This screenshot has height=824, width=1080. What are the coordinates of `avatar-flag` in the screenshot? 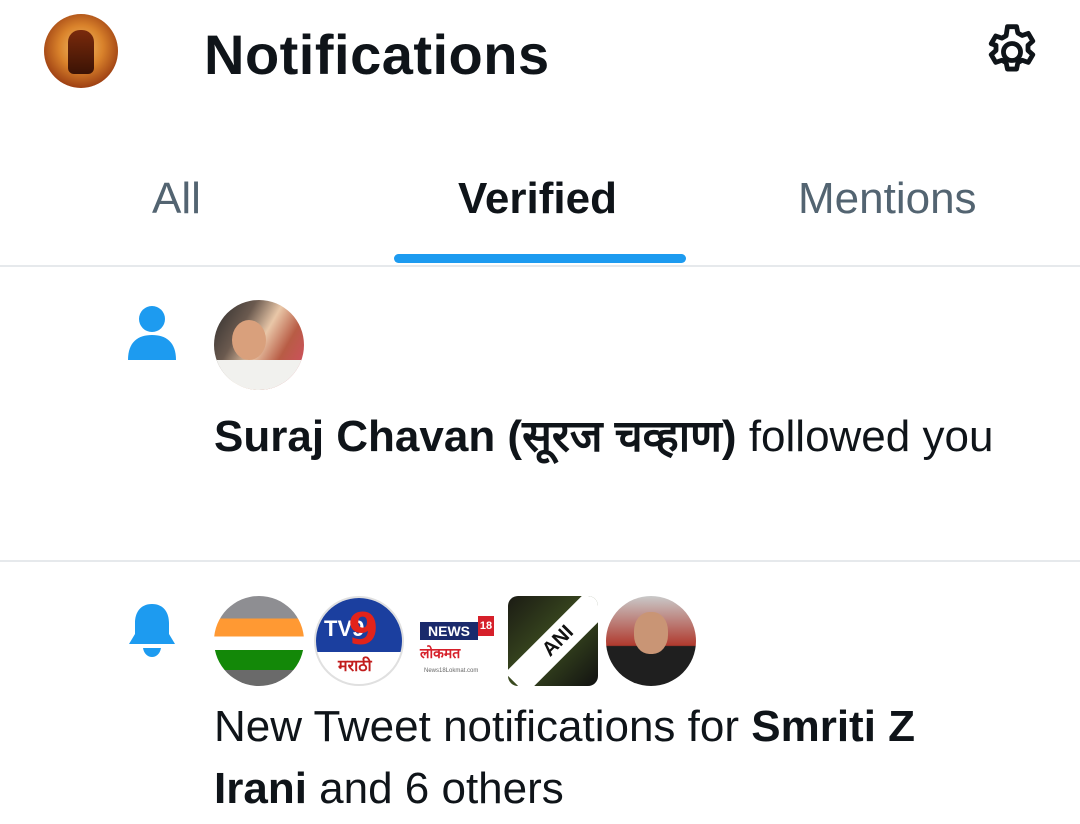 It's located at (259, 641).